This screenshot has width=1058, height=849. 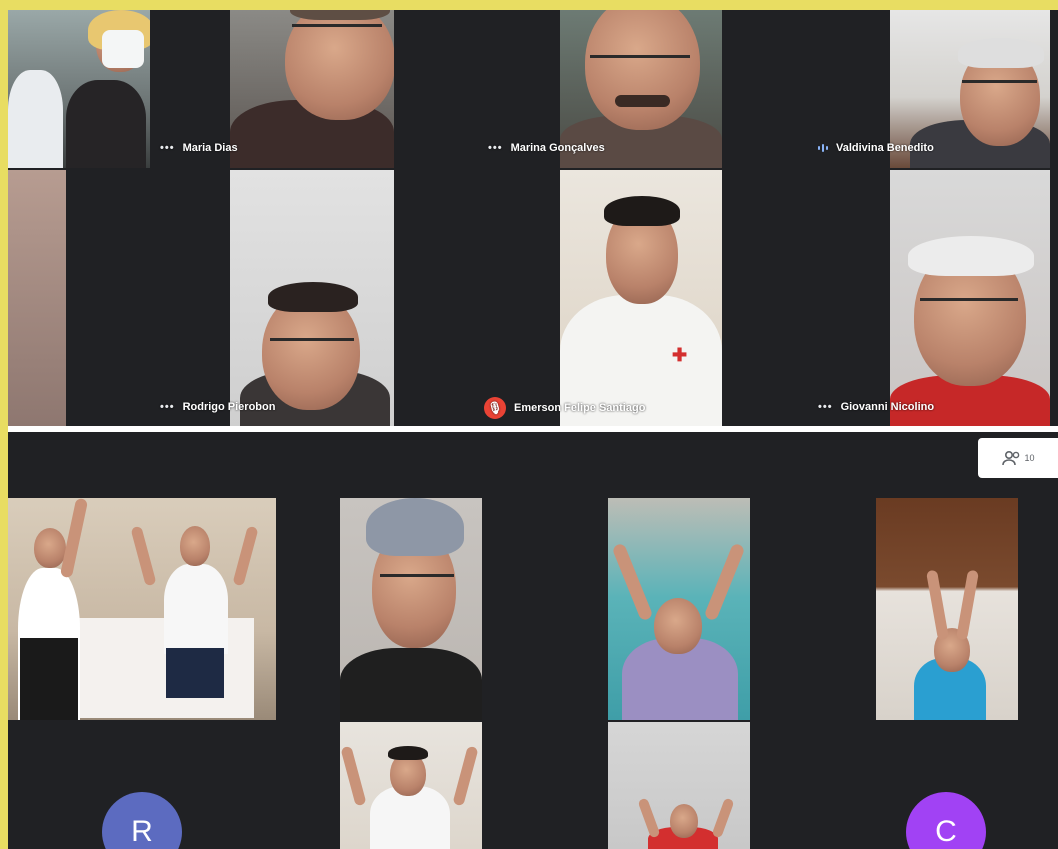 I want to click on mic-off-icon: 🎙, so click(x=495, y=408).